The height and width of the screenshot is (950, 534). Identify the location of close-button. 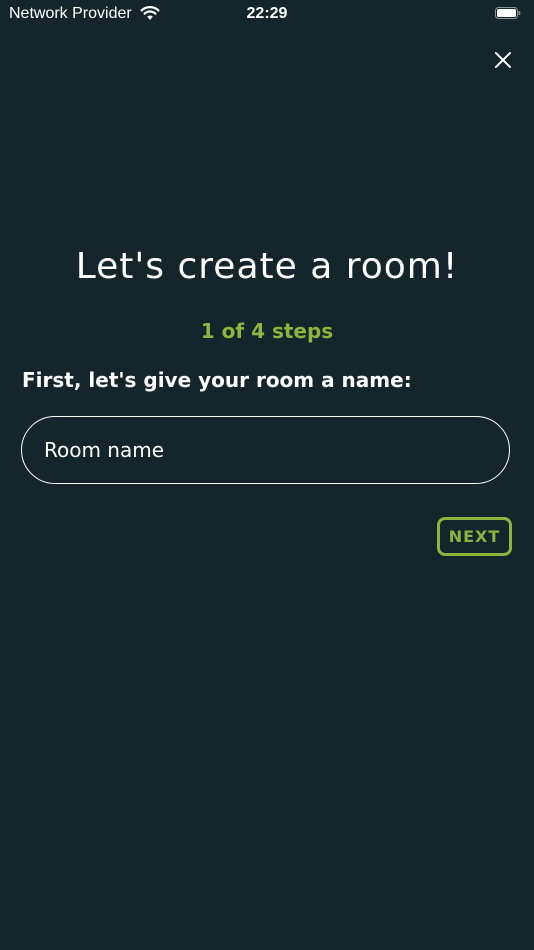
(503, 60).